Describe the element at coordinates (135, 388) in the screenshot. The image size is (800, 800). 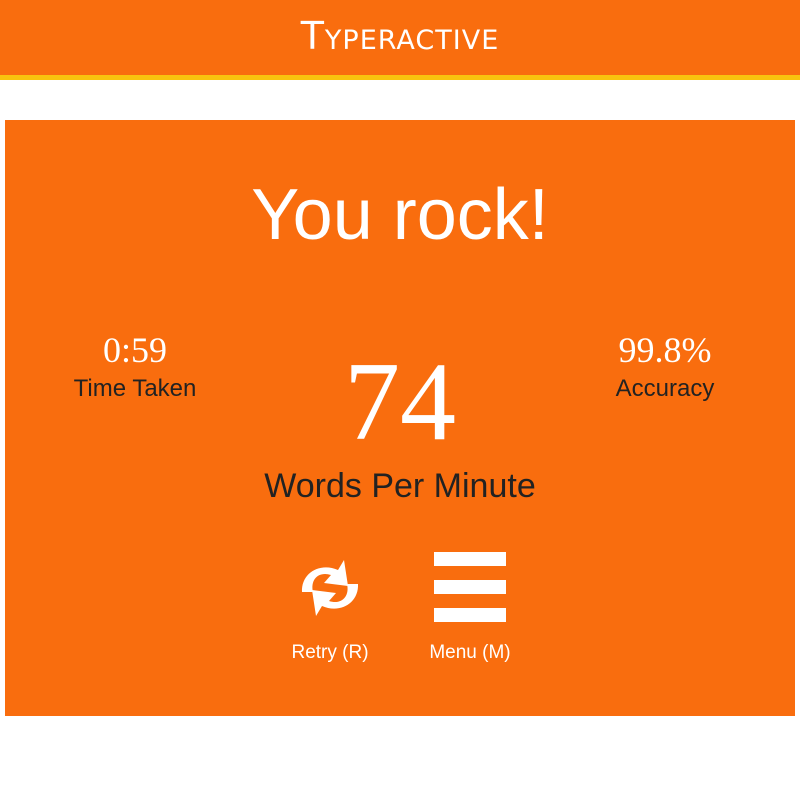
I see `time-taken-label: Time Taken` at that location.